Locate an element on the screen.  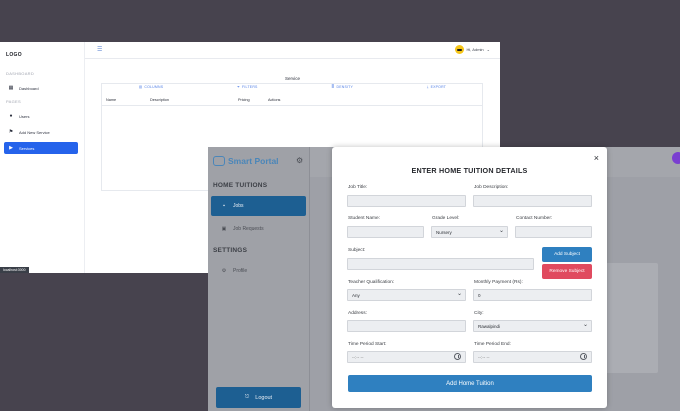
job-title-input is located at coordinates (406, 201).